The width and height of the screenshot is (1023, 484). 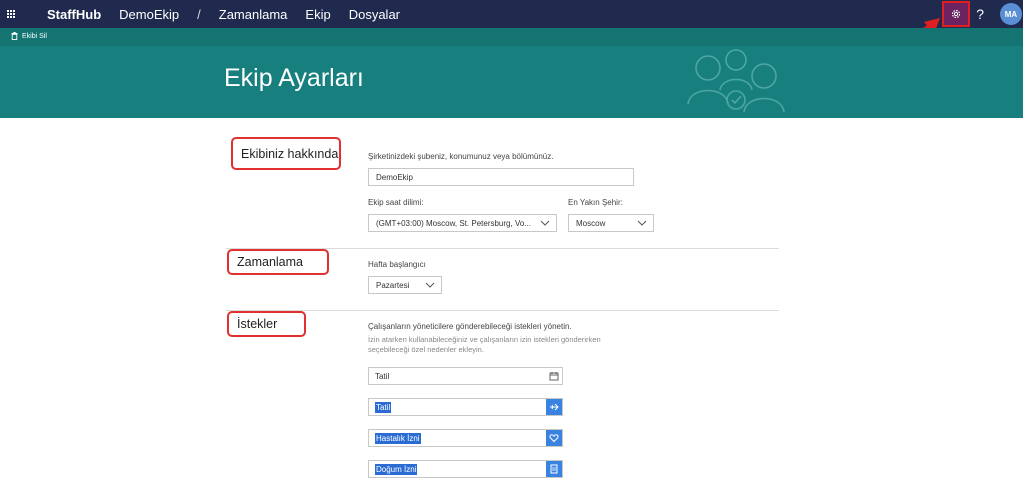 I want to click on city-value: Moscow, so click(x=591, y=223).